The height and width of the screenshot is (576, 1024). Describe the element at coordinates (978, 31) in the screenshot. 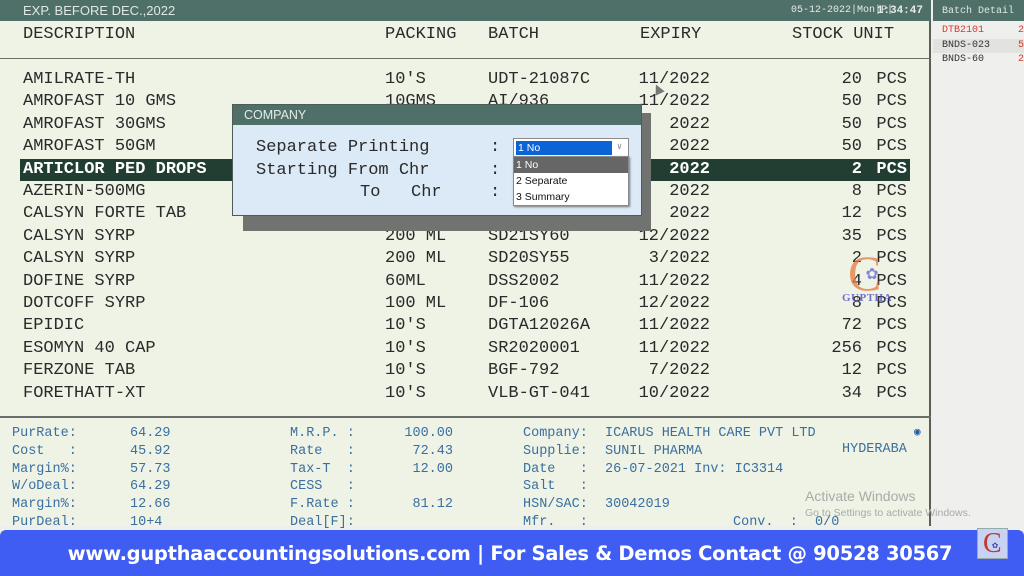

I see `batch-item: DTB2101 2` at that location.